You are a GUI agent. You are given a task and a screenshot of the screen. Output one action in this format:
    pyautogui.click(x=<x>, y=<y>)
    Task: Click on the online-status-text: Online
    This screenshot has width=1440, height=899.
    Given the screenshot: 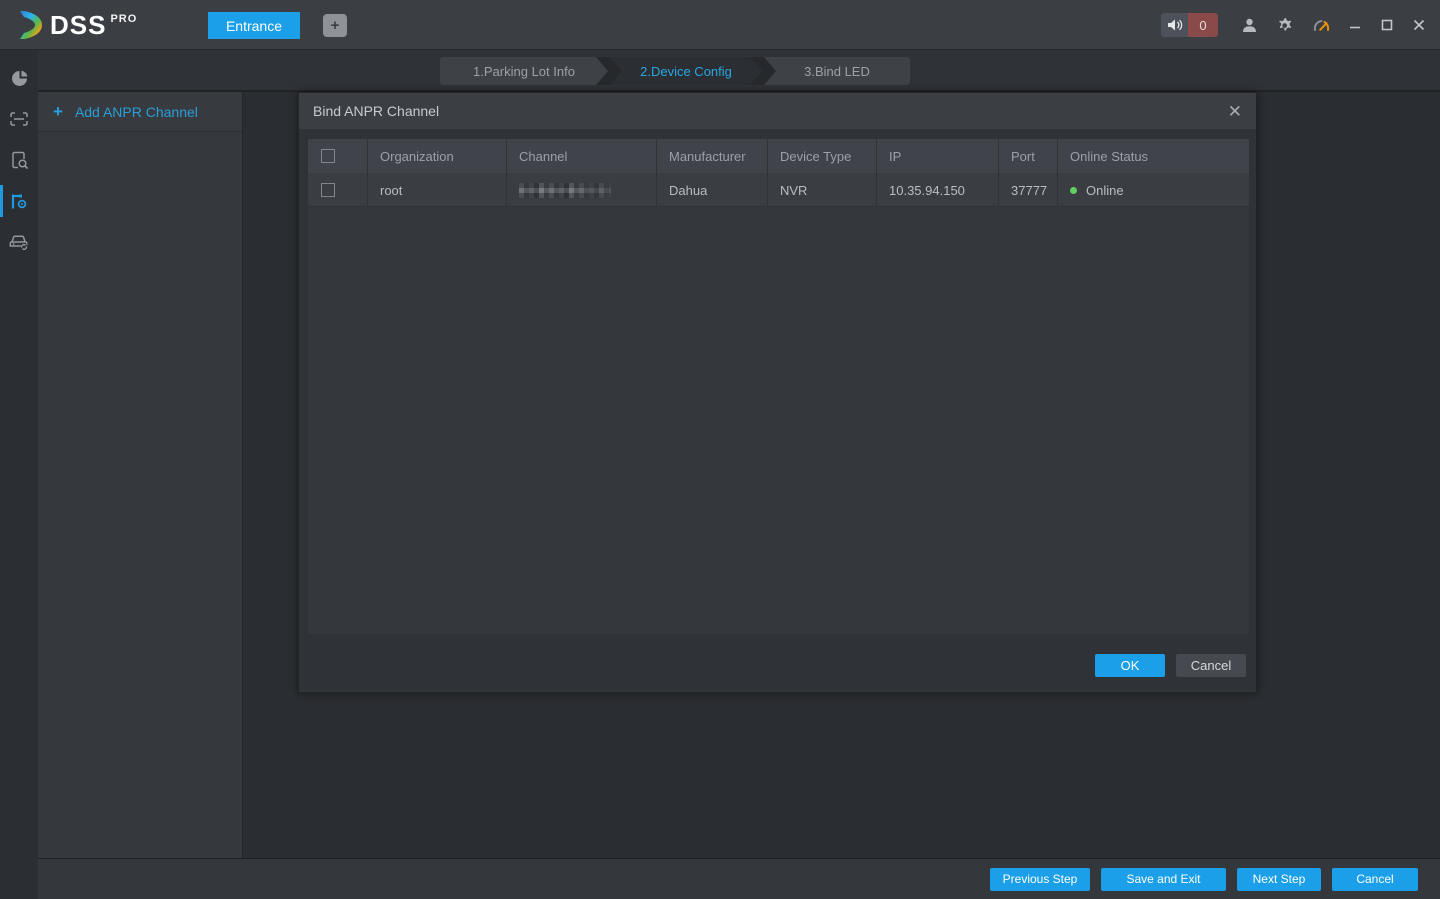 What is the action you would take?
    pyautogui.click(x=1105, y=190)
    